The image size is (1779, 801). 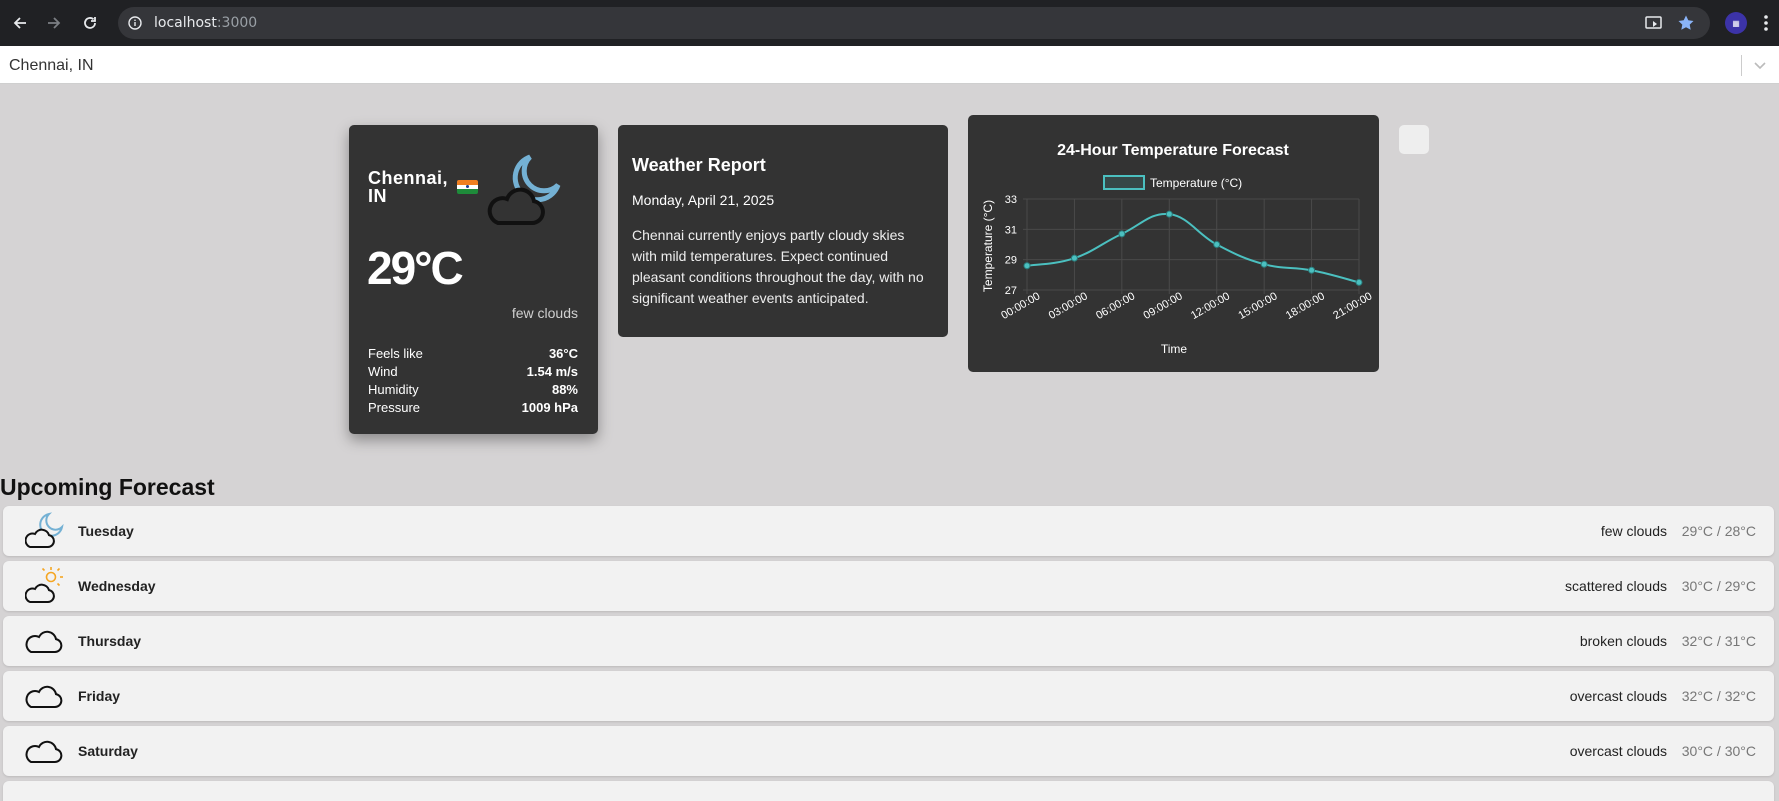 I want to click on forecast-day: Thursday, so click(x=110, y=641).